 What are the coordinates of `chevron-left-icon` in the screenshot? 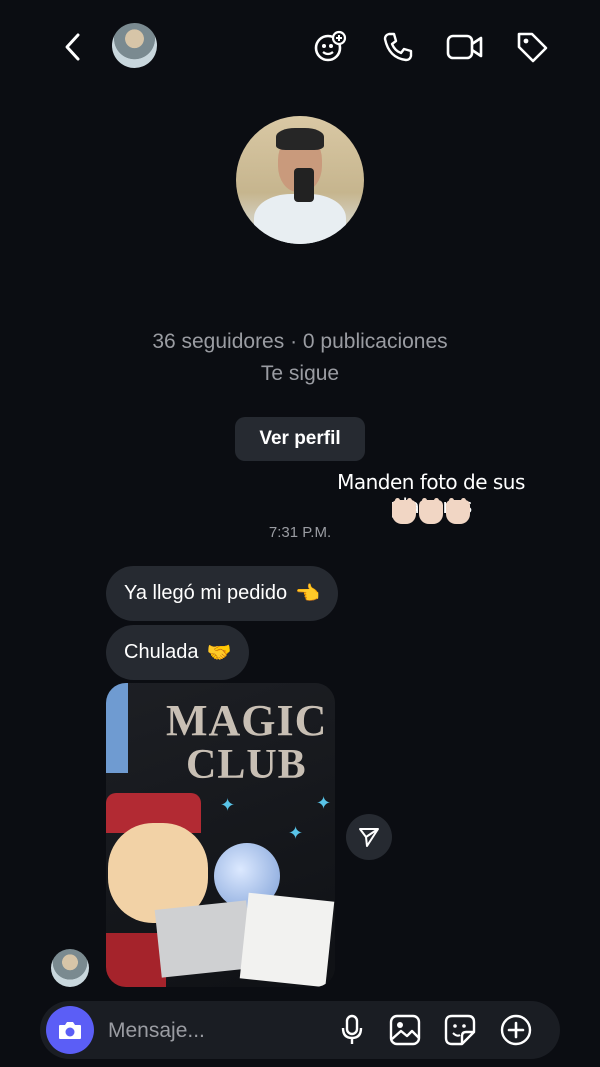 It's located at (72, 47).